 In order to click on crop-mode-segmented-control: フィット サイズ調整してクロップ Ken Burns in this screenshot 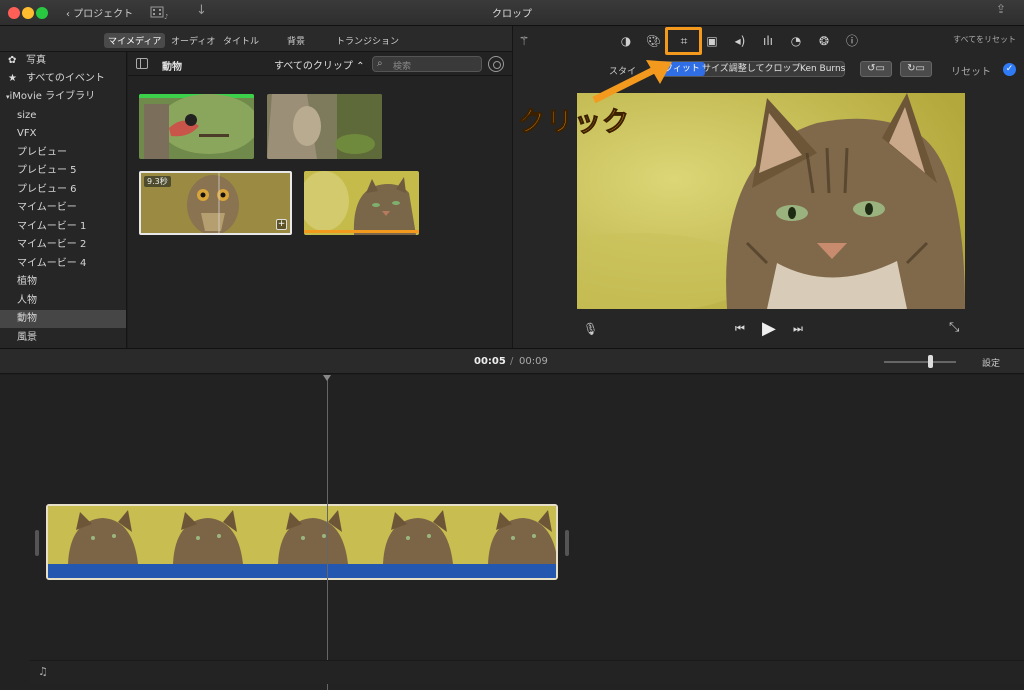, I will do `click(751, 69)`.